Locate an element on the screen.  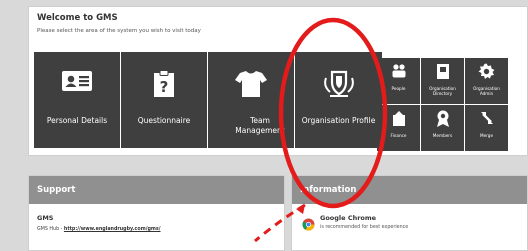
id-card-icon is located at coordinates (77, 81).